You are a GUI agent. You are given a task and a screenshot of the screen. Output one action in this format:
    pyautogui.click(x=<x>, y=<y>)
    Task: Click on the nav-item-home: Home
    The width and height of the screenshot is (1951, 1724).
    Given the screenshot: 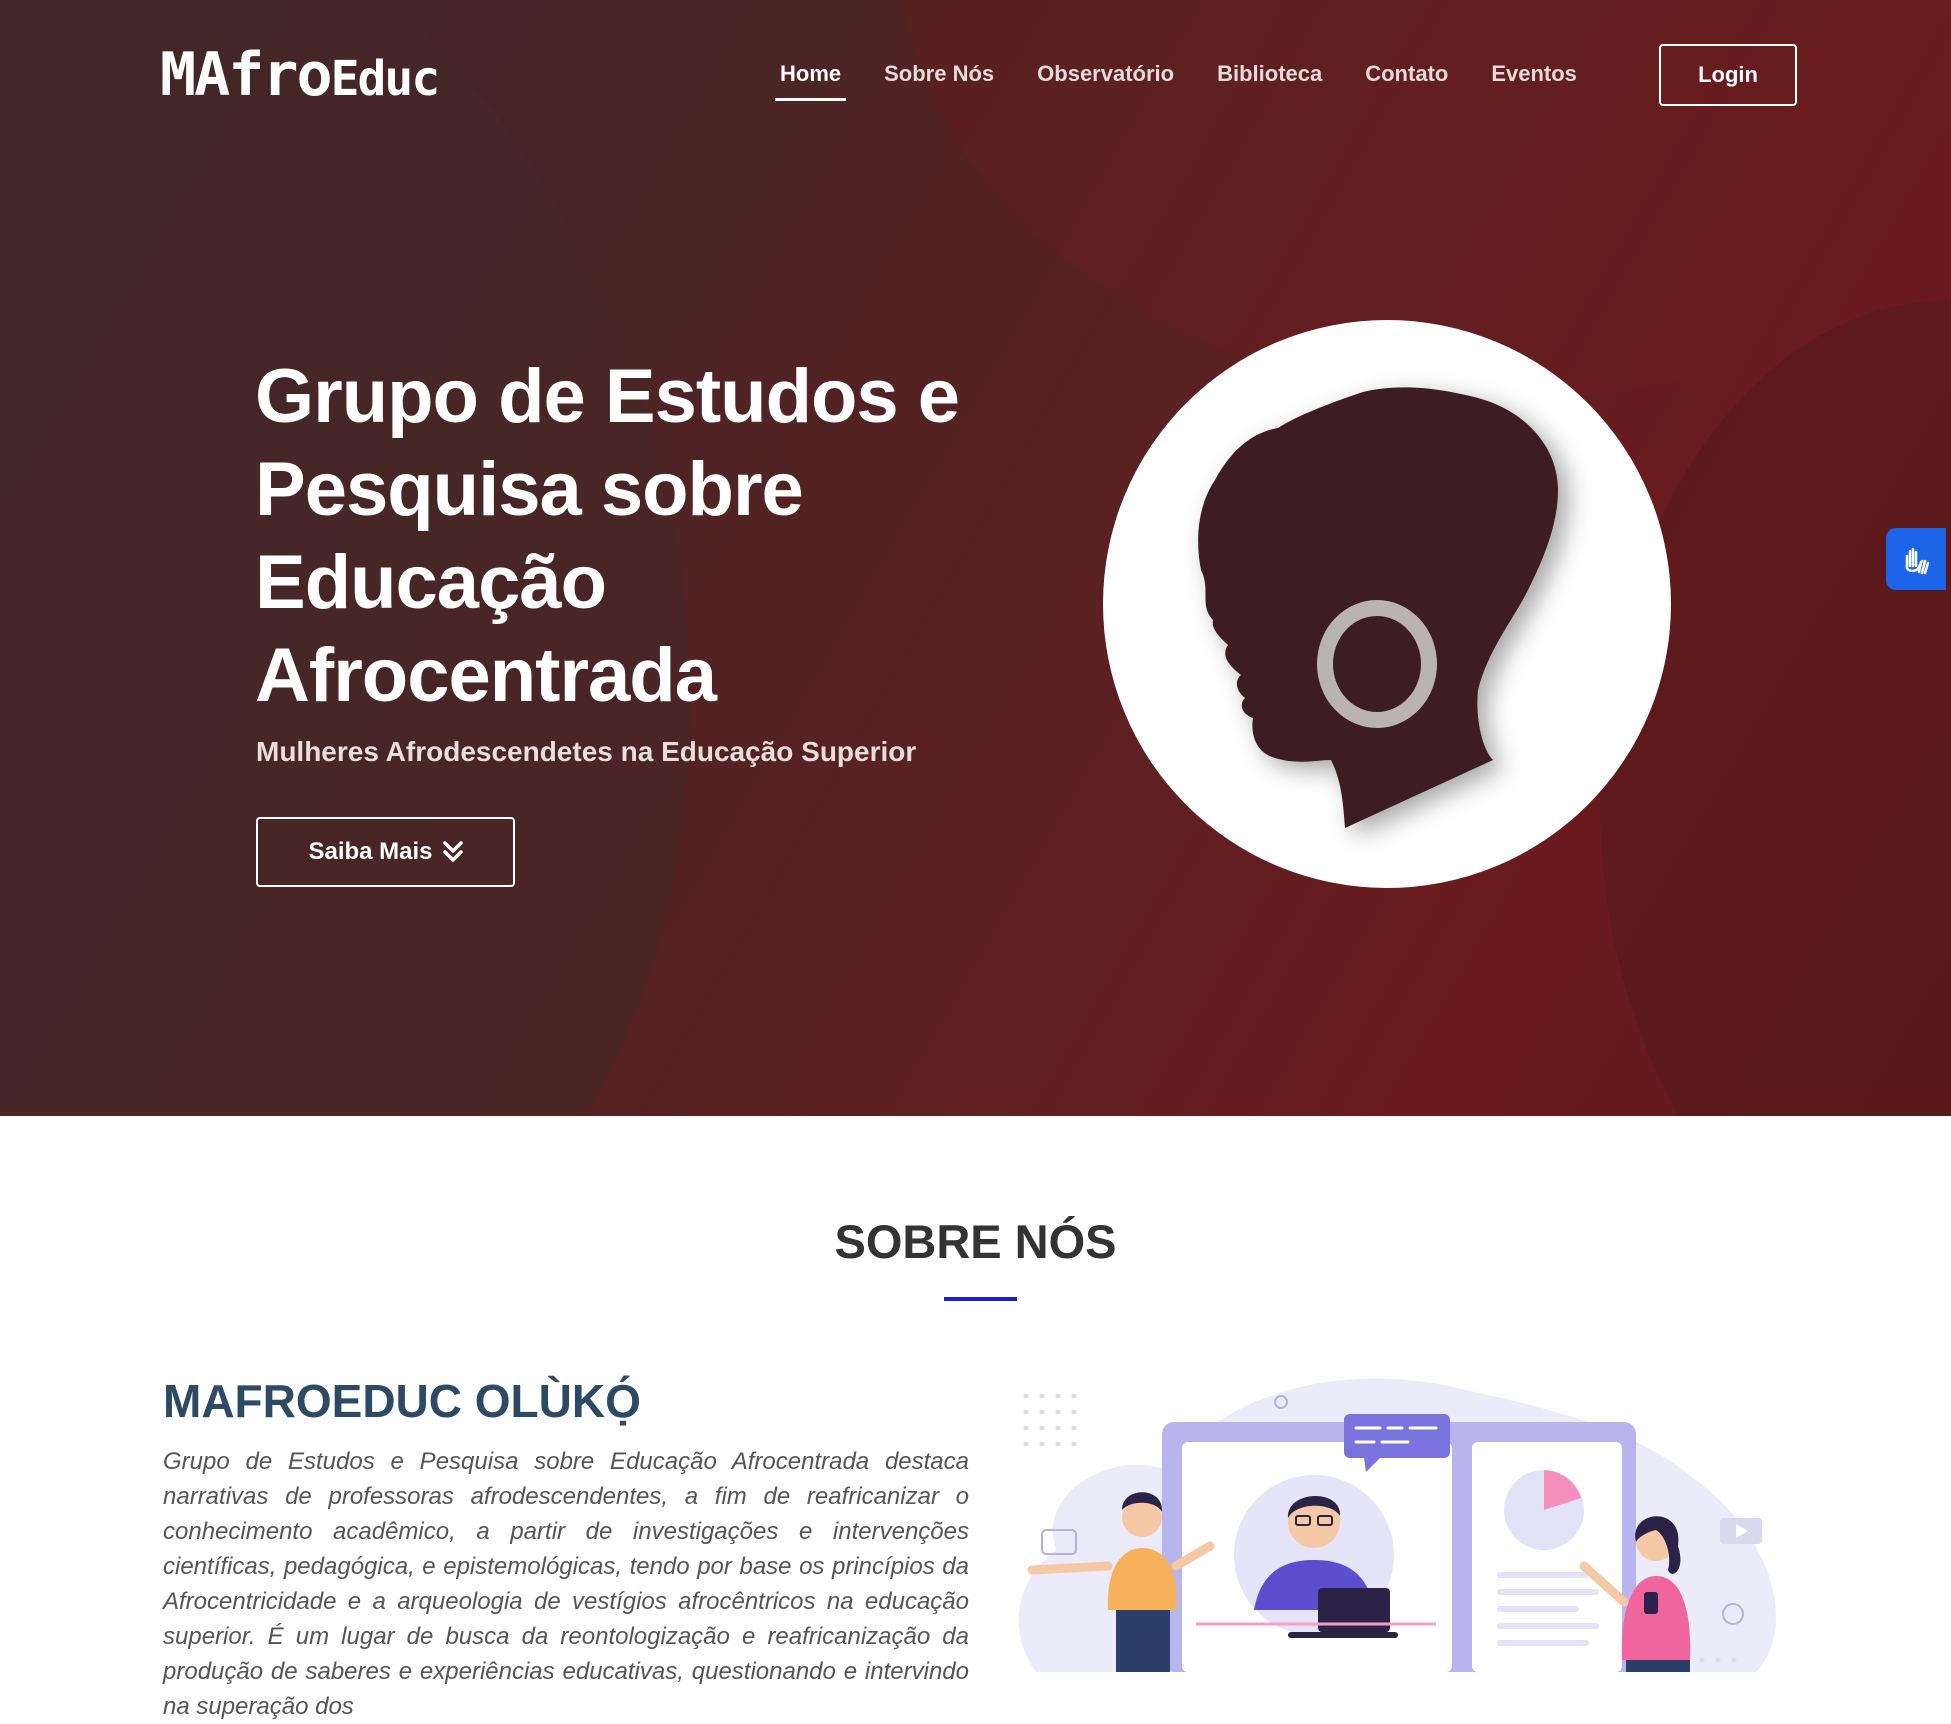 What is the action you would take?
    pyautogui.click(x=810, y=81)
    